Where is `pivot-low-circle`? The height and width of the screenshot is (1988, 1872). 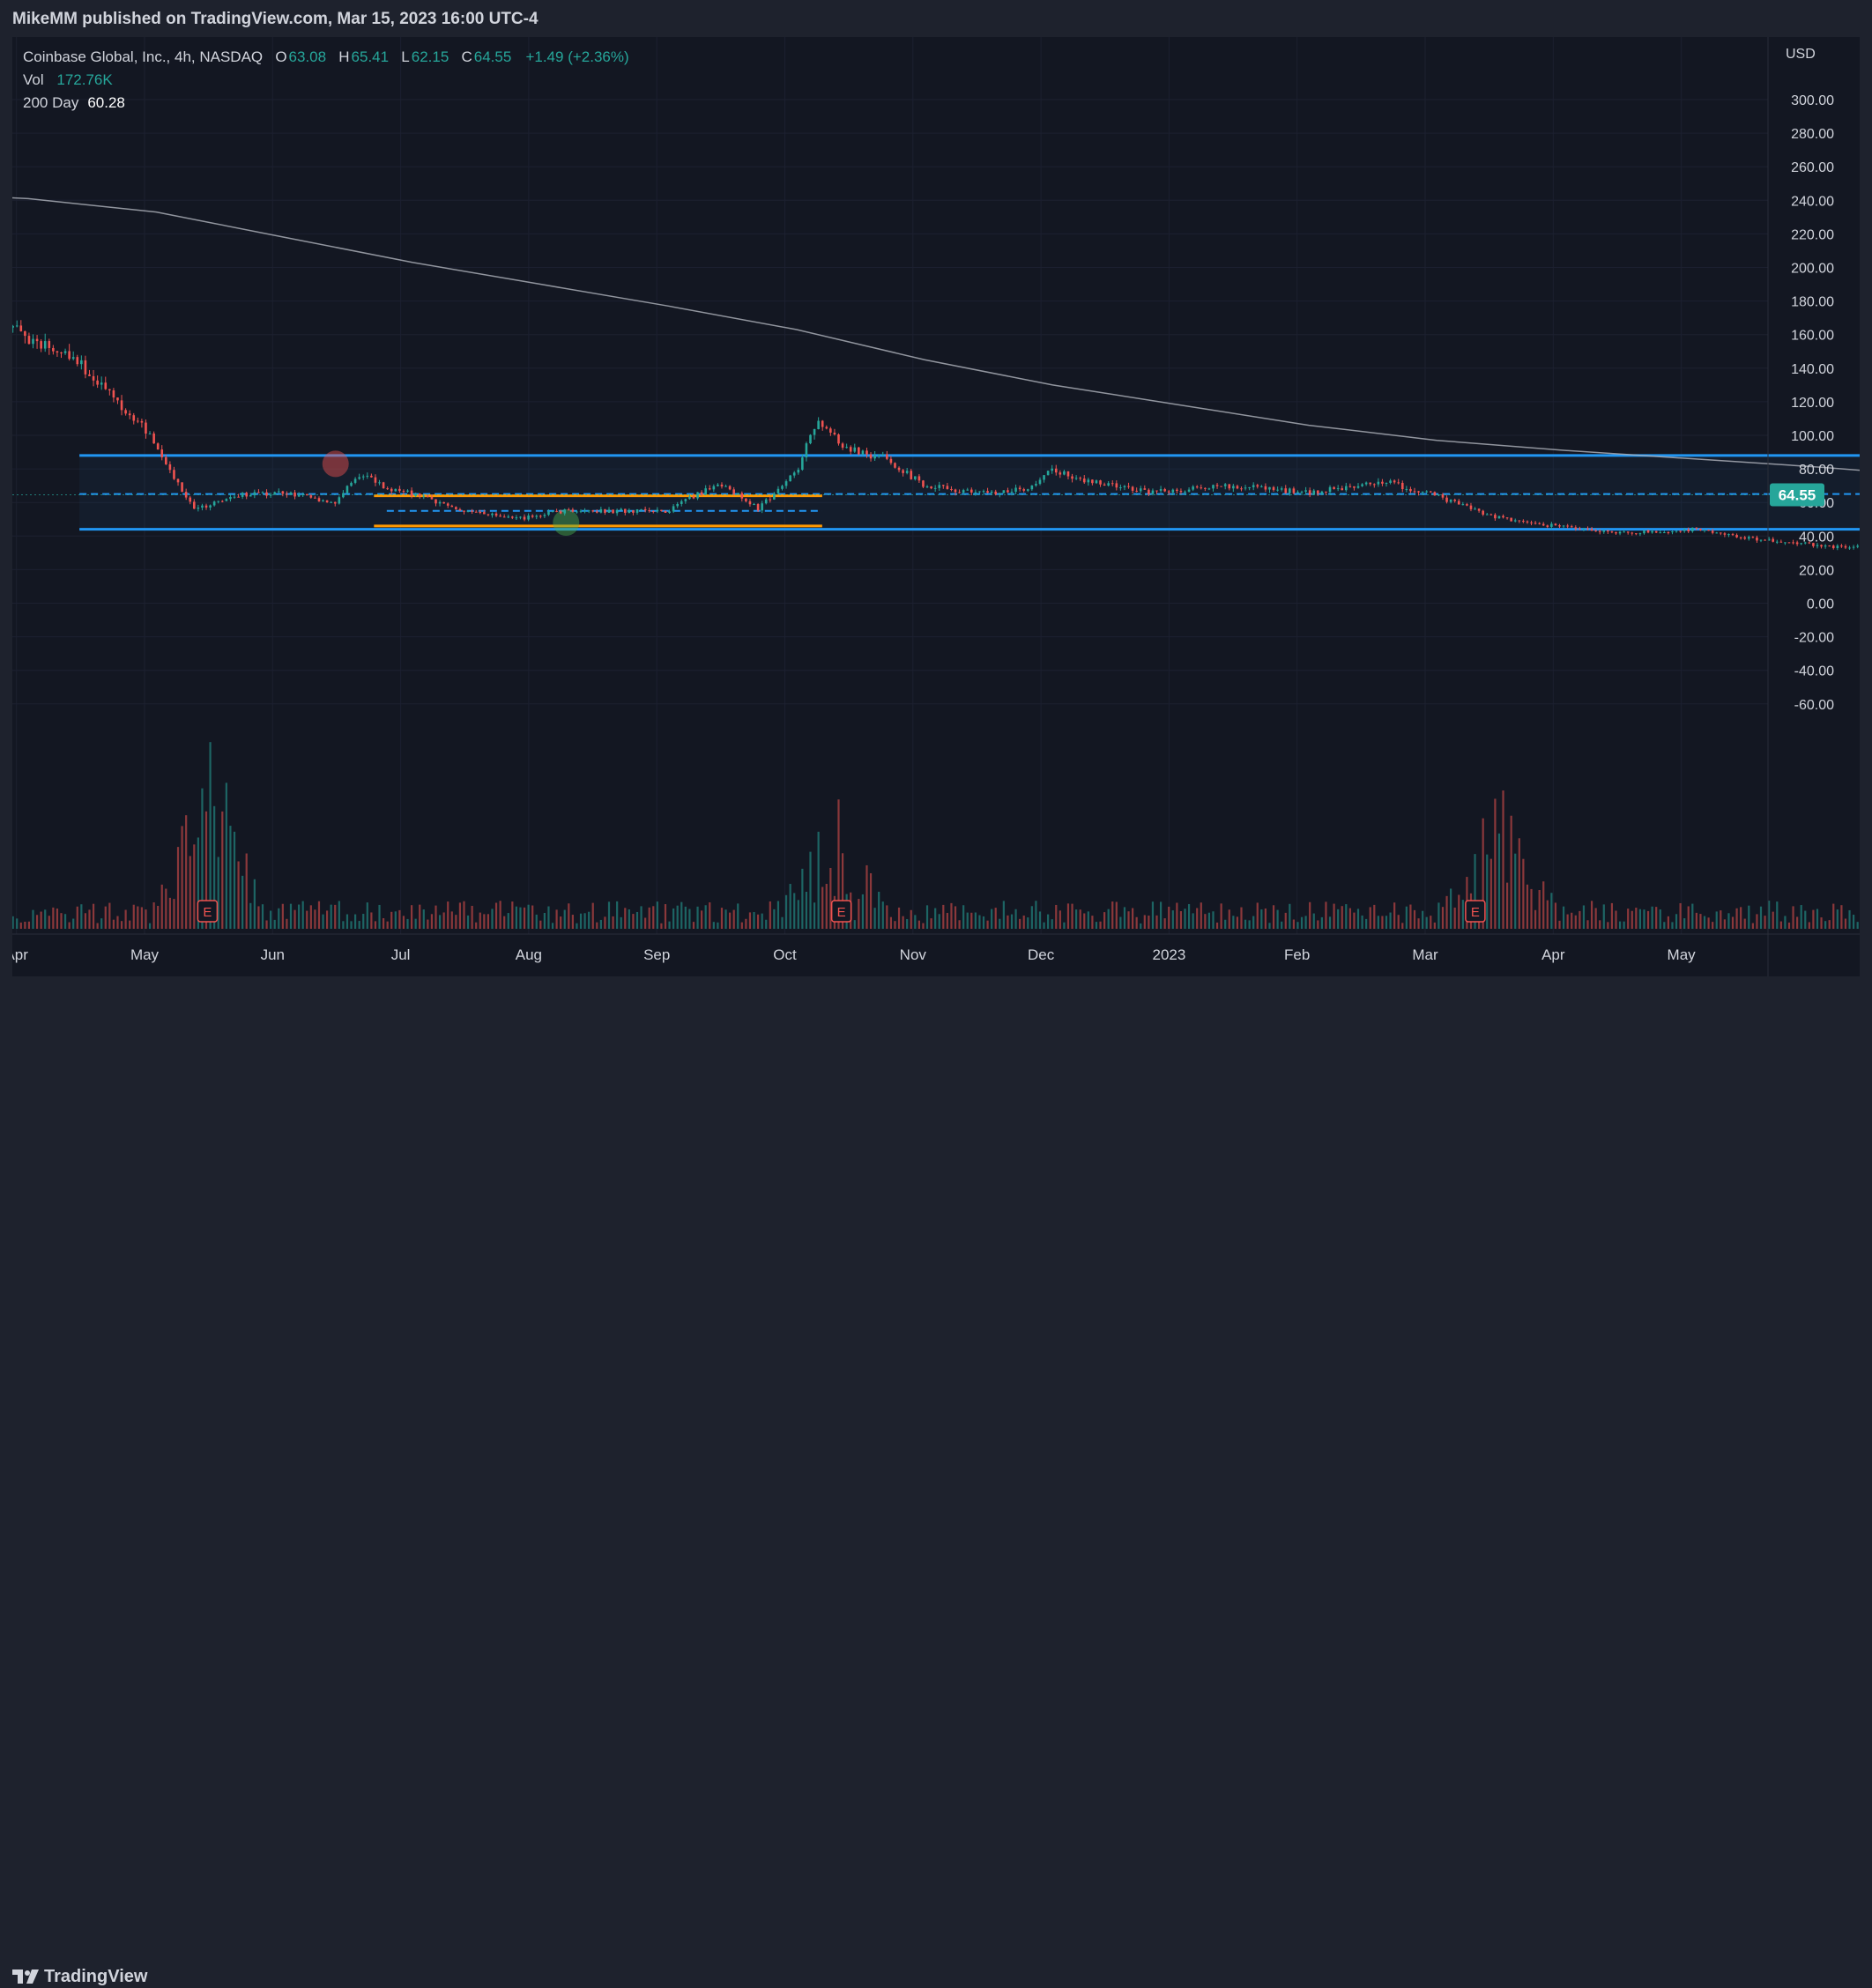
pivot-low-circle is located at coordinates (566, 523).